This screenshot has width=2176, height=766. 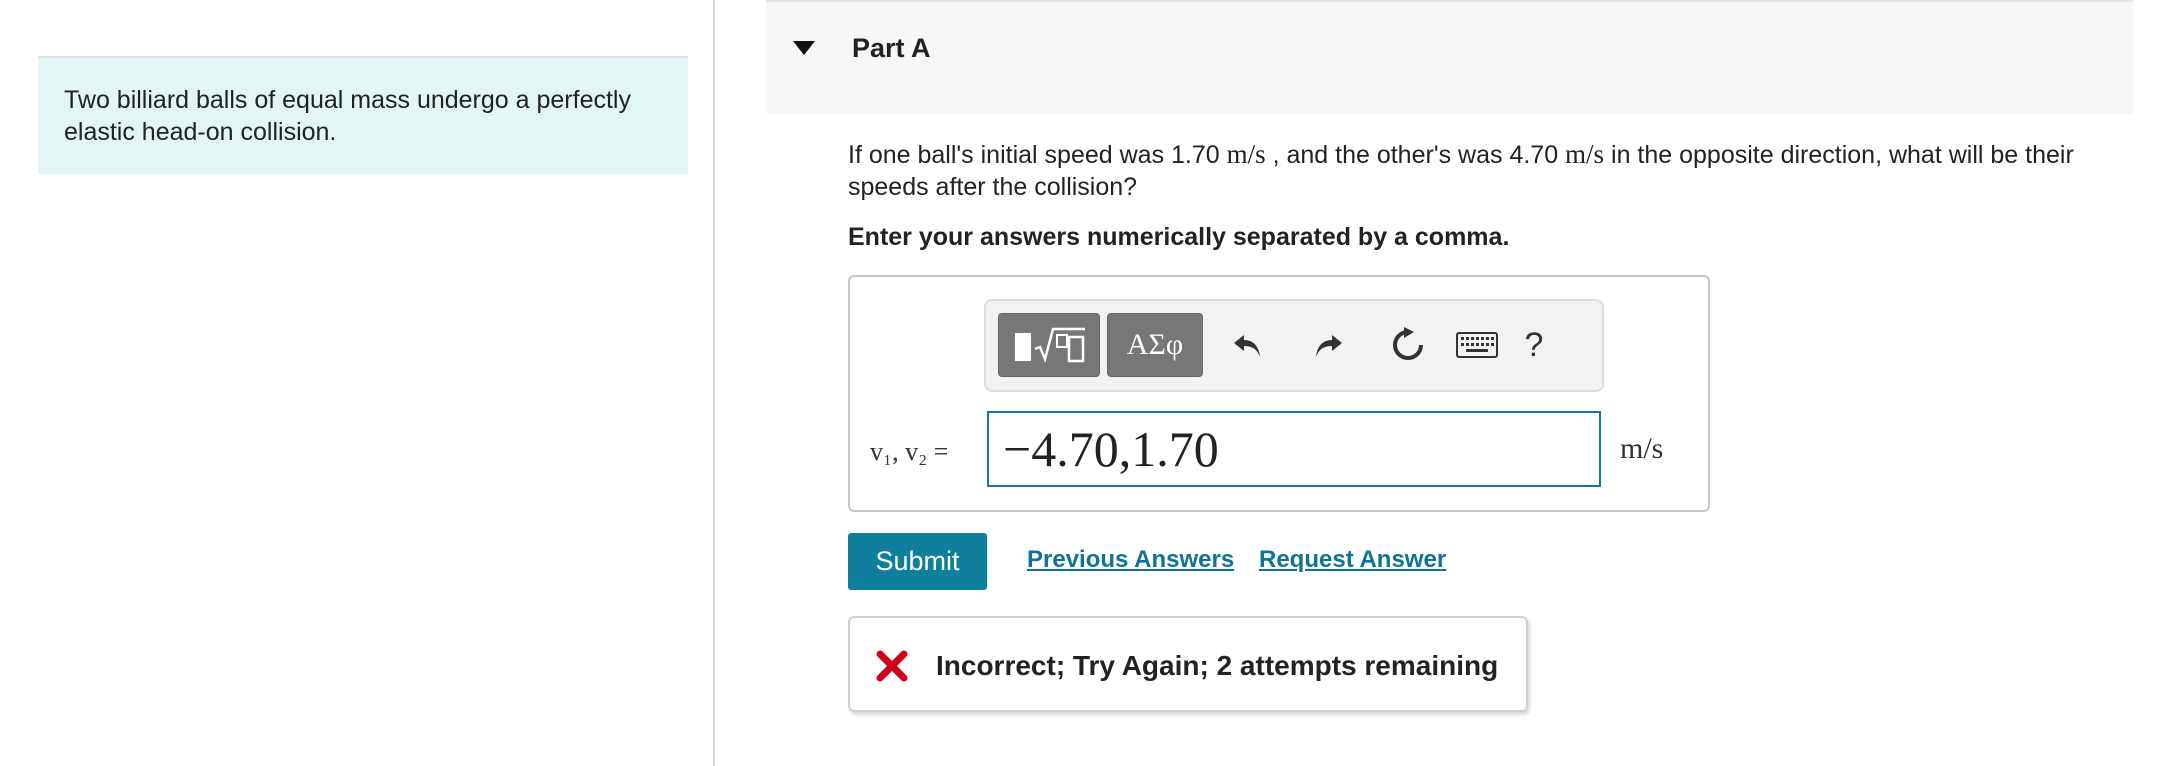 I want to click on templates-icon, so click(x=1050, y=345).